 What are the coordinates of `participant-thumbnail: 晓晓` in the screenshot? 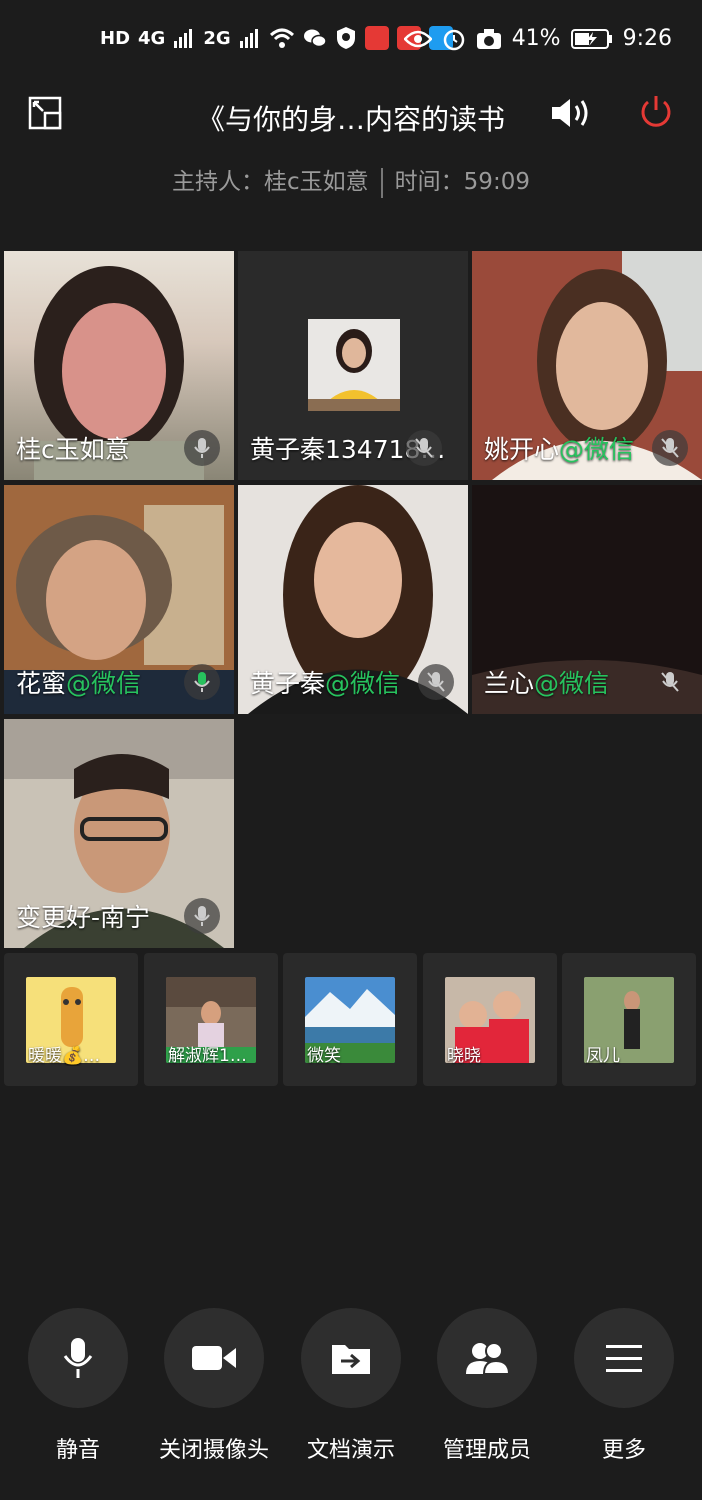 It's located at (490, 1019).